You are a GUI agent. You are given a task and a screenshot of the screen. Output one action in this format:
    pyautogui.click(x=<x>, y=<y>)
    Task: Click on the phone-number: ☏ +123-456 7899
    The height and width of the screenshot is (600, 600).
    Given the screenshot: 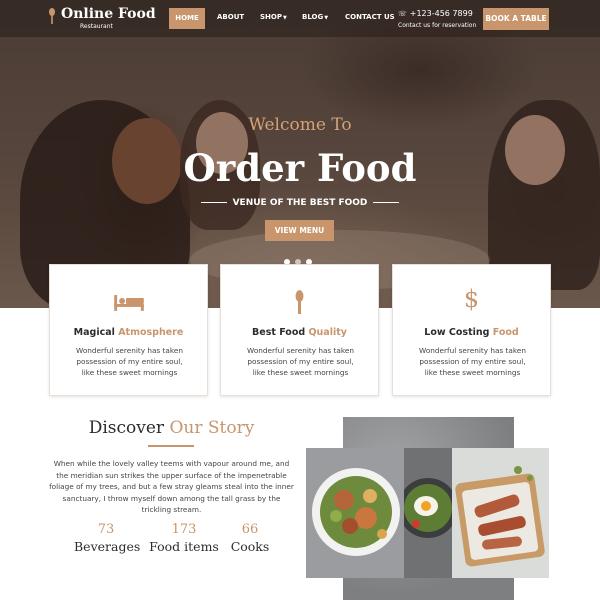 What is the action you would take?
    pyautogui.click(x=435, y=13)
    